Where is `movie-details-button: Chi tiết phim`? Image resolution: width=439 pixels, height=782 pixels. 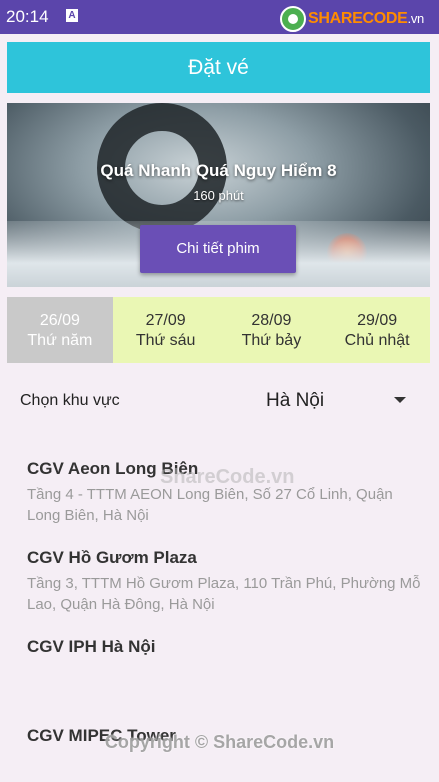 movie-details-button: Chi tiết phim is located at coordinates (218, 249).